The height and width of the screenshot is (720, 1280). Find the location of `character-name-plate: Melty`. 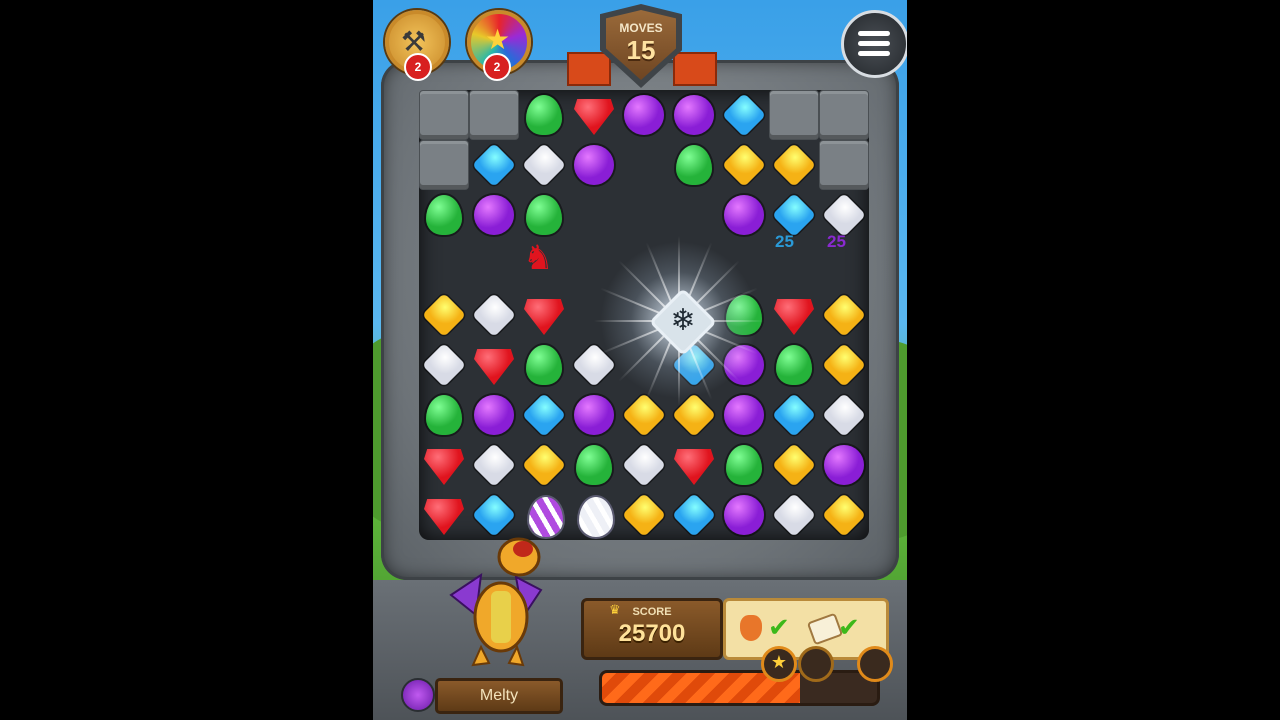

character-name-plate: Melty is located at coordinates (499, 696).